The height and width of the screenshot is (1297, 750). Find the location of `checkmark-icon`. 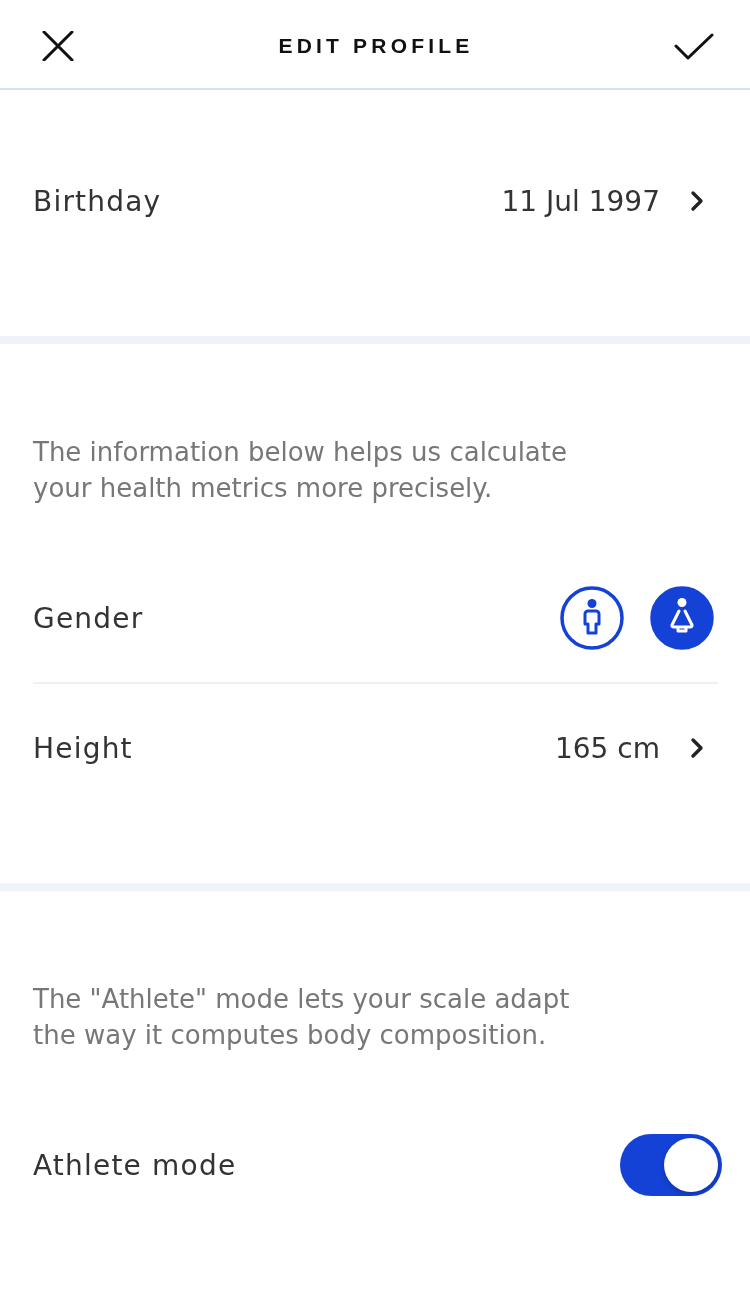

checkmark-icon is located at coordinates (694, 46).